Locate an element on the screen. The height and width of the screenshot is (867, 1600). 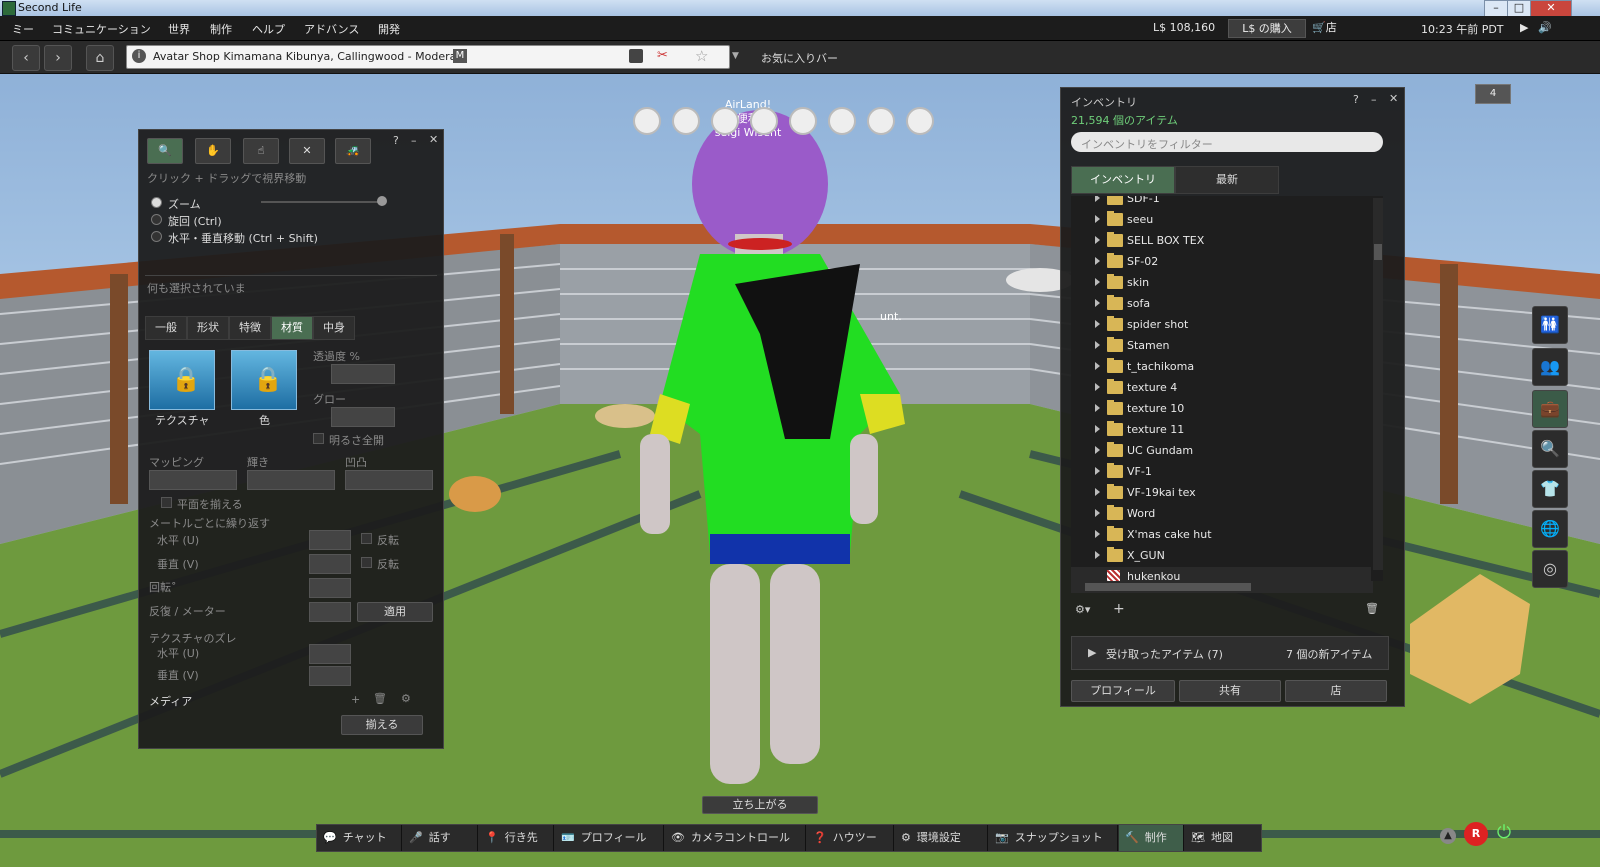
folder-row: VF-19kai tex is located at coordinates (1221, 493).